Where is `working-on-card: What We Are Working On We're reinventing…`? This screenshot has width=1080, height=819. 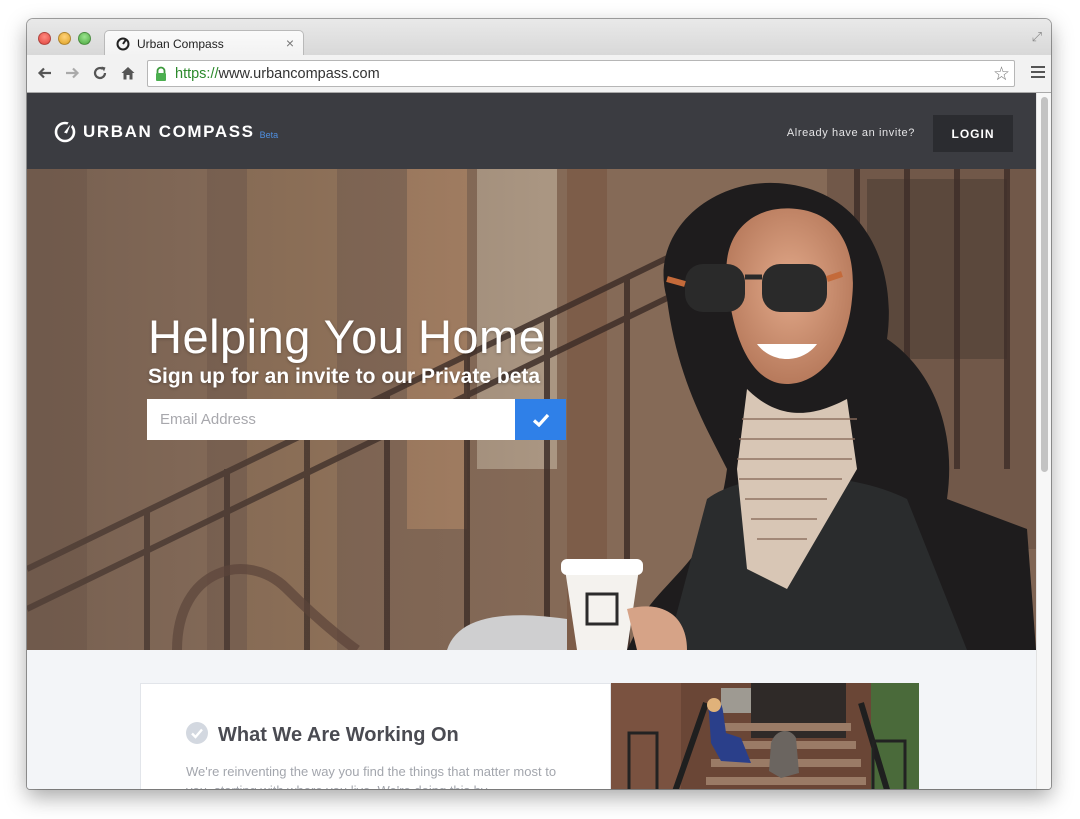
working-on-card: What We Are Working On We're reinventing… is located at coordinates (375, 736).